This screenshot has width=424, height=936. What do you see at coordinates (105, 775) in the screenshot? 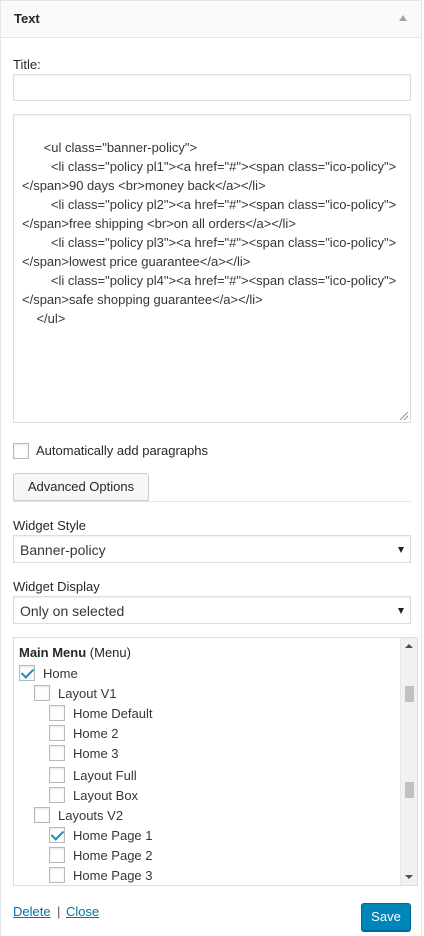
I see `menu-item-label: Layout Full` at bounding box center [105, 775].